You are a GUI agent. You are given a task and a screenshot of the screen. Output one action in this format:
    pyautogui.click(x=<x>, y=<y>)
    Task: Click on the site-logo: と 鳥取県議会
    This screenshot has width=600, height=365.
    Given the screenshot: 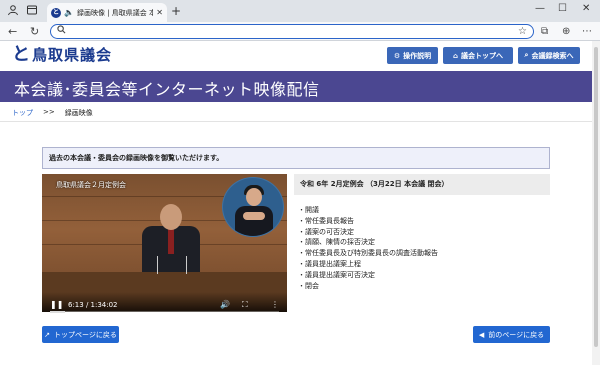 What is the action you would take?
    pyautogui.click(x=62, y=54)
    